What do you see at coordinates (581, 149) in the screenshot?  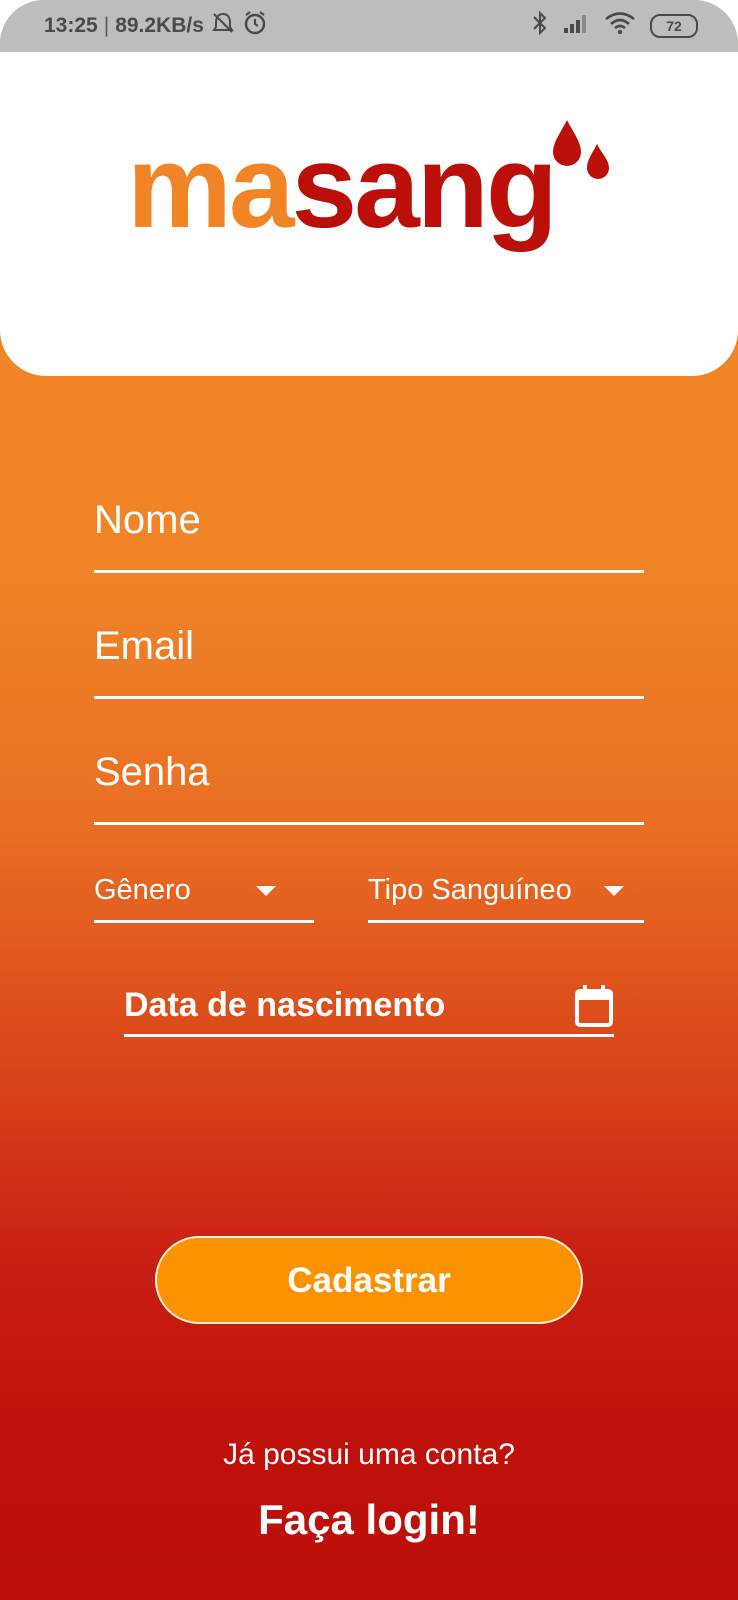 I see `blood-drops-icon` at bounding box center [581, 149].